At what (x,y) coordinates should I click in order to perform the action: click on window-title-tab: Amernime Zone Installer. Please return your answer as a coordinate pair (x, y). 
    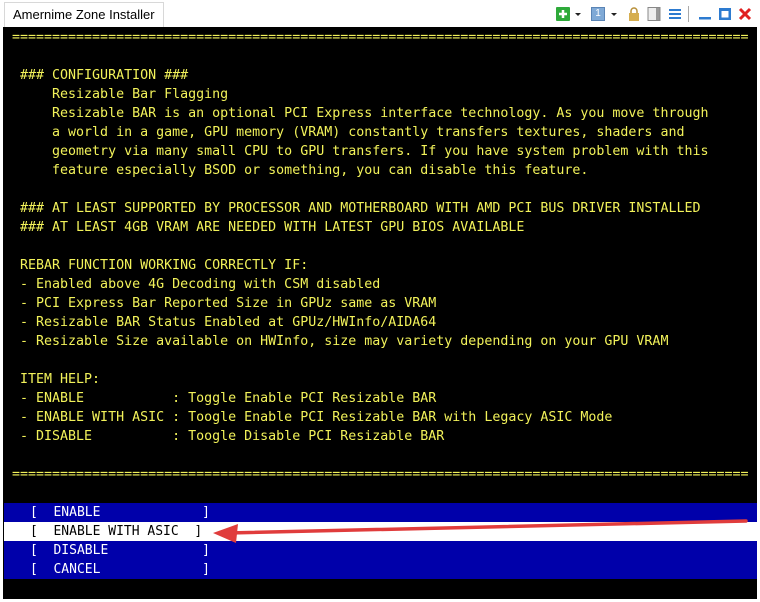
    Looking at the image, I should click on (84, 14).